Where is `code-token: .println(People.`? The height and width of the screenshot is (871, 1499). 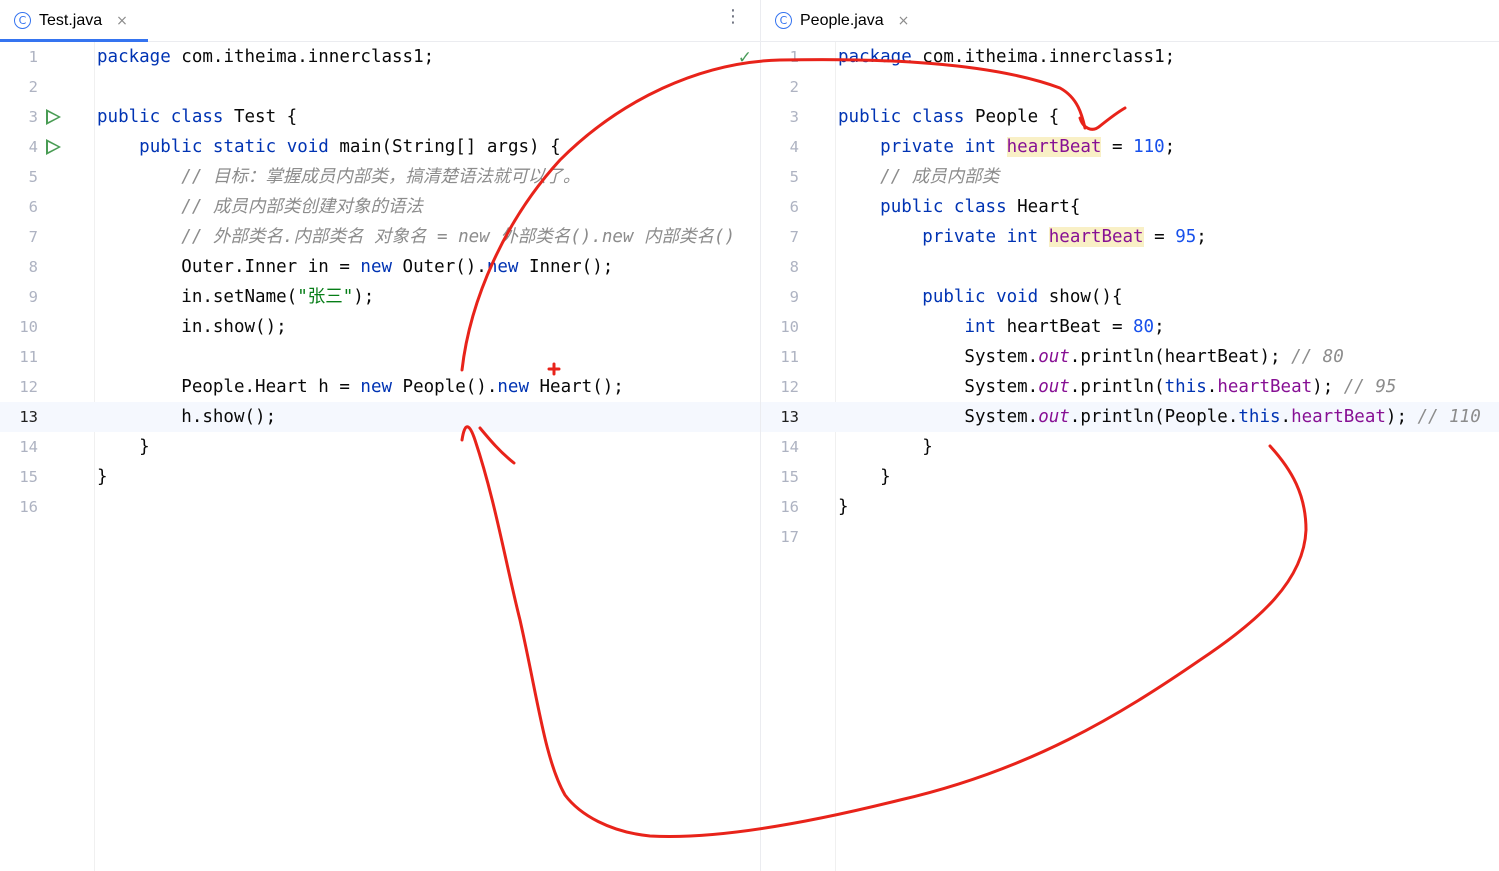
code-token: .println(People. is located at coordinates (1154, 417).